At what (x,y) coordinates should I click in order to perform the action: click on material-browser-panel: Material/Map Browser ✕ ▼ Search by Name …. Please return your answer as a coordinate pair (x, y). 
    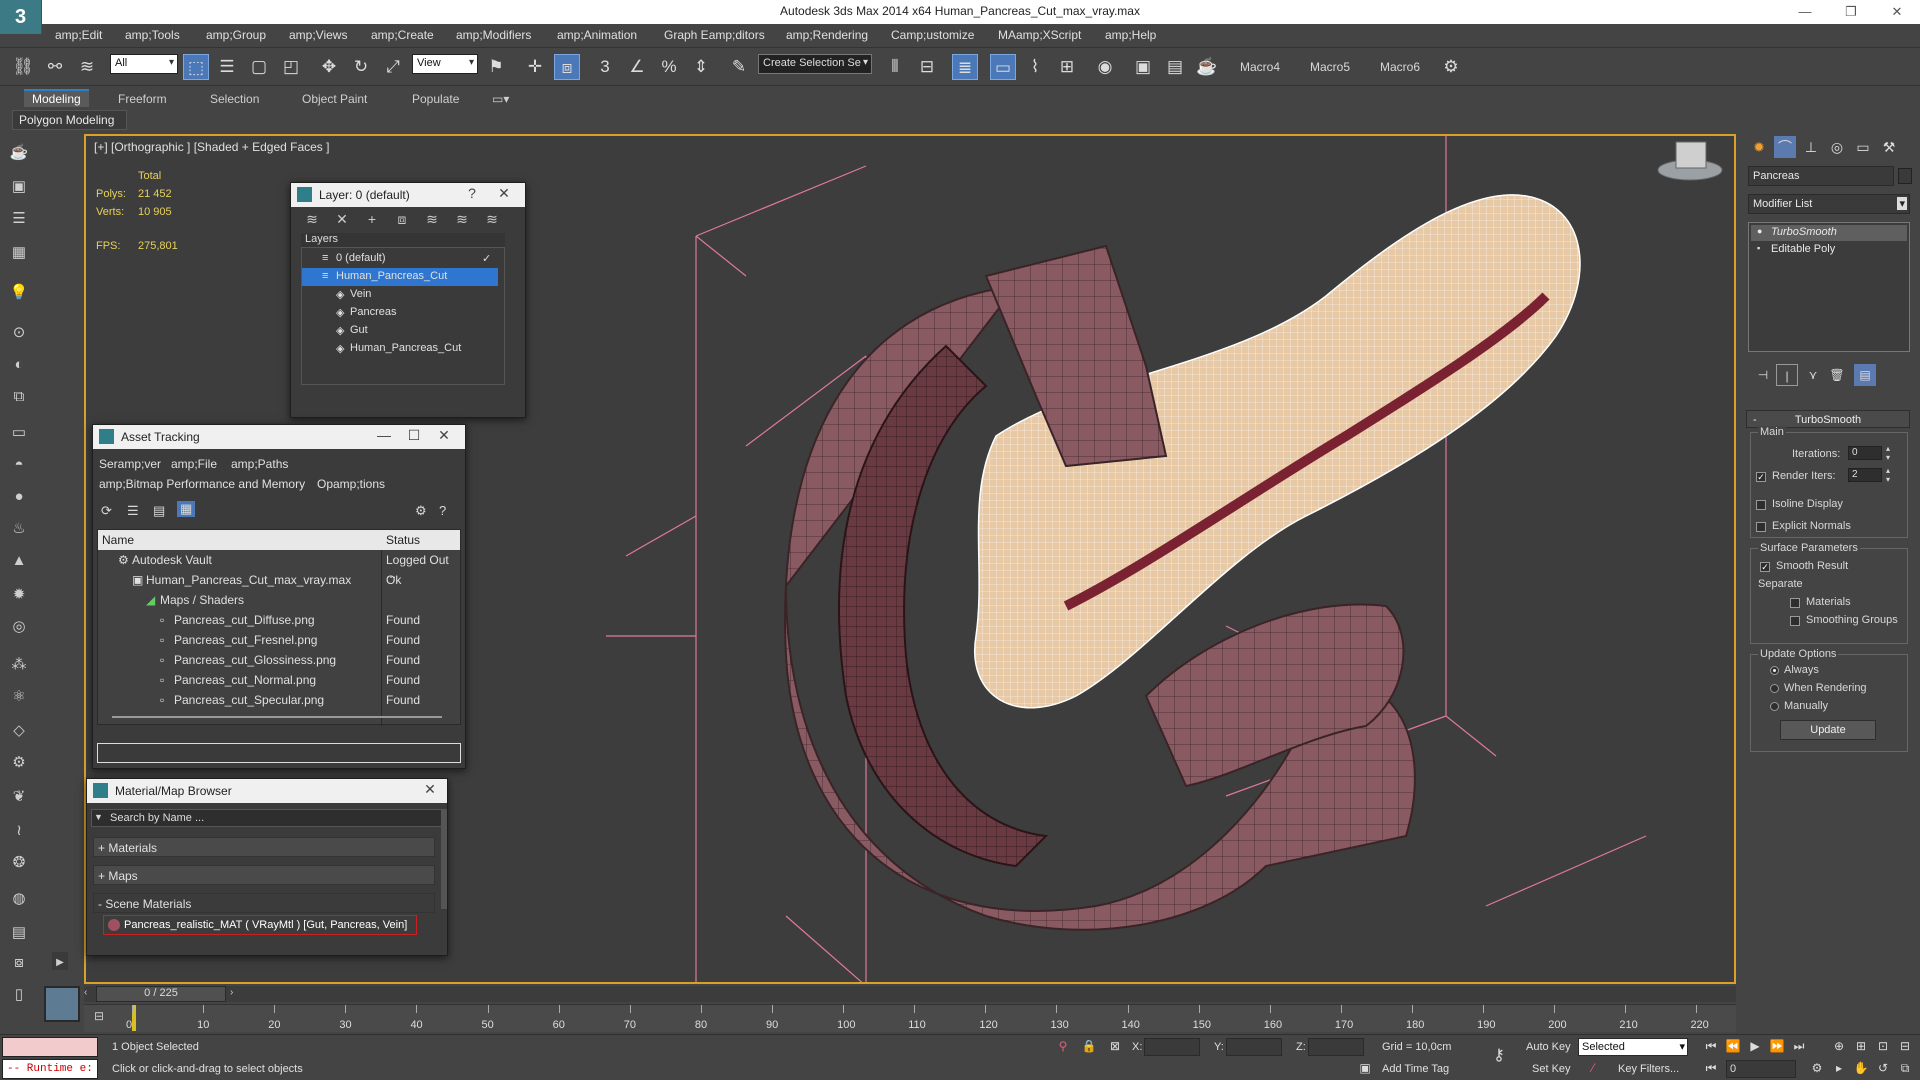
    Looking at the image, I should click on (267, 867).